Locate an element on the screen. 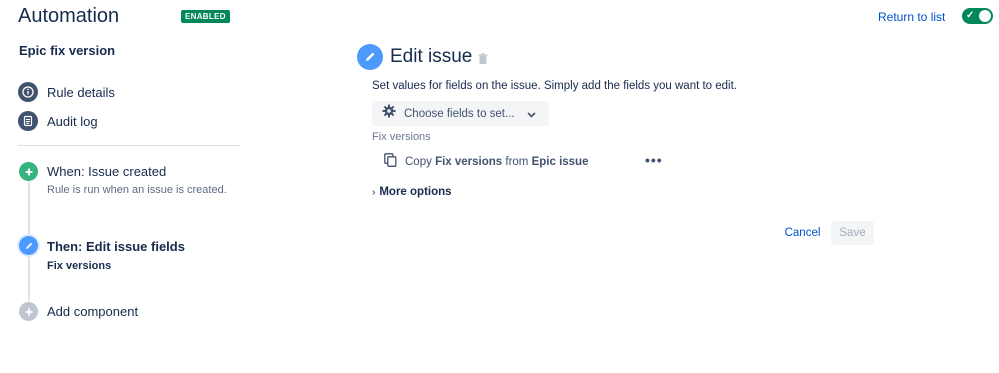 This screenshot has width=999, height=373. rule-enabled-toggle: ✓ is located at coordinates (977, 16).